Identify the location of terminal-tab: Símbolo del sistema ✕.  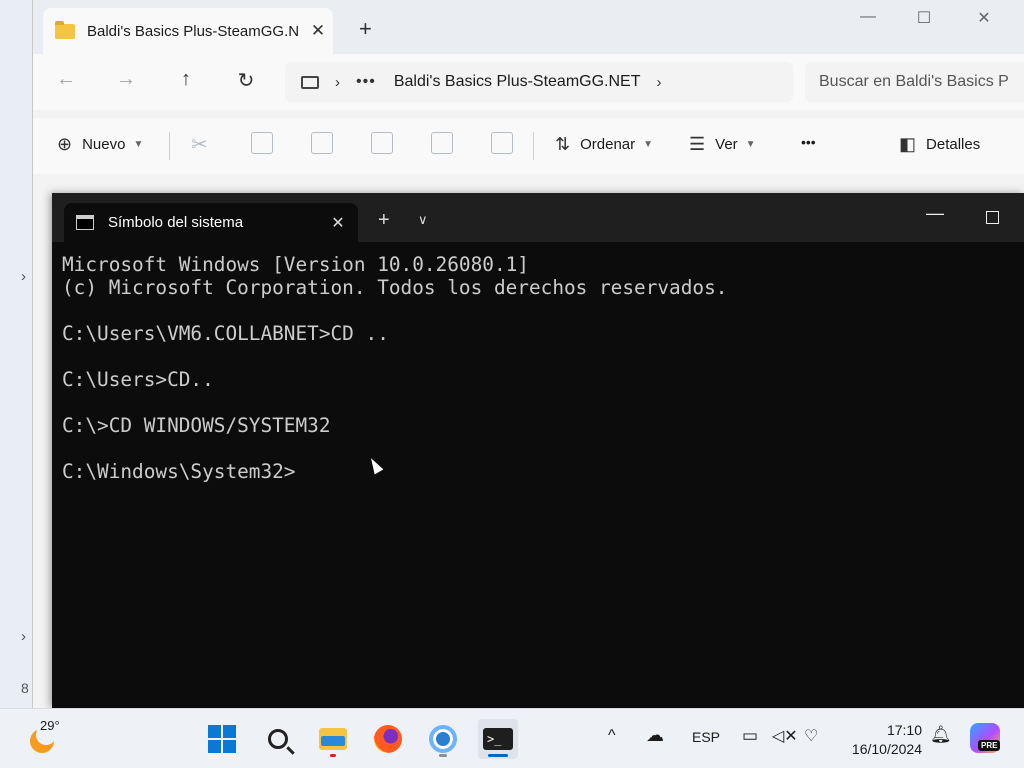
(211, 222).